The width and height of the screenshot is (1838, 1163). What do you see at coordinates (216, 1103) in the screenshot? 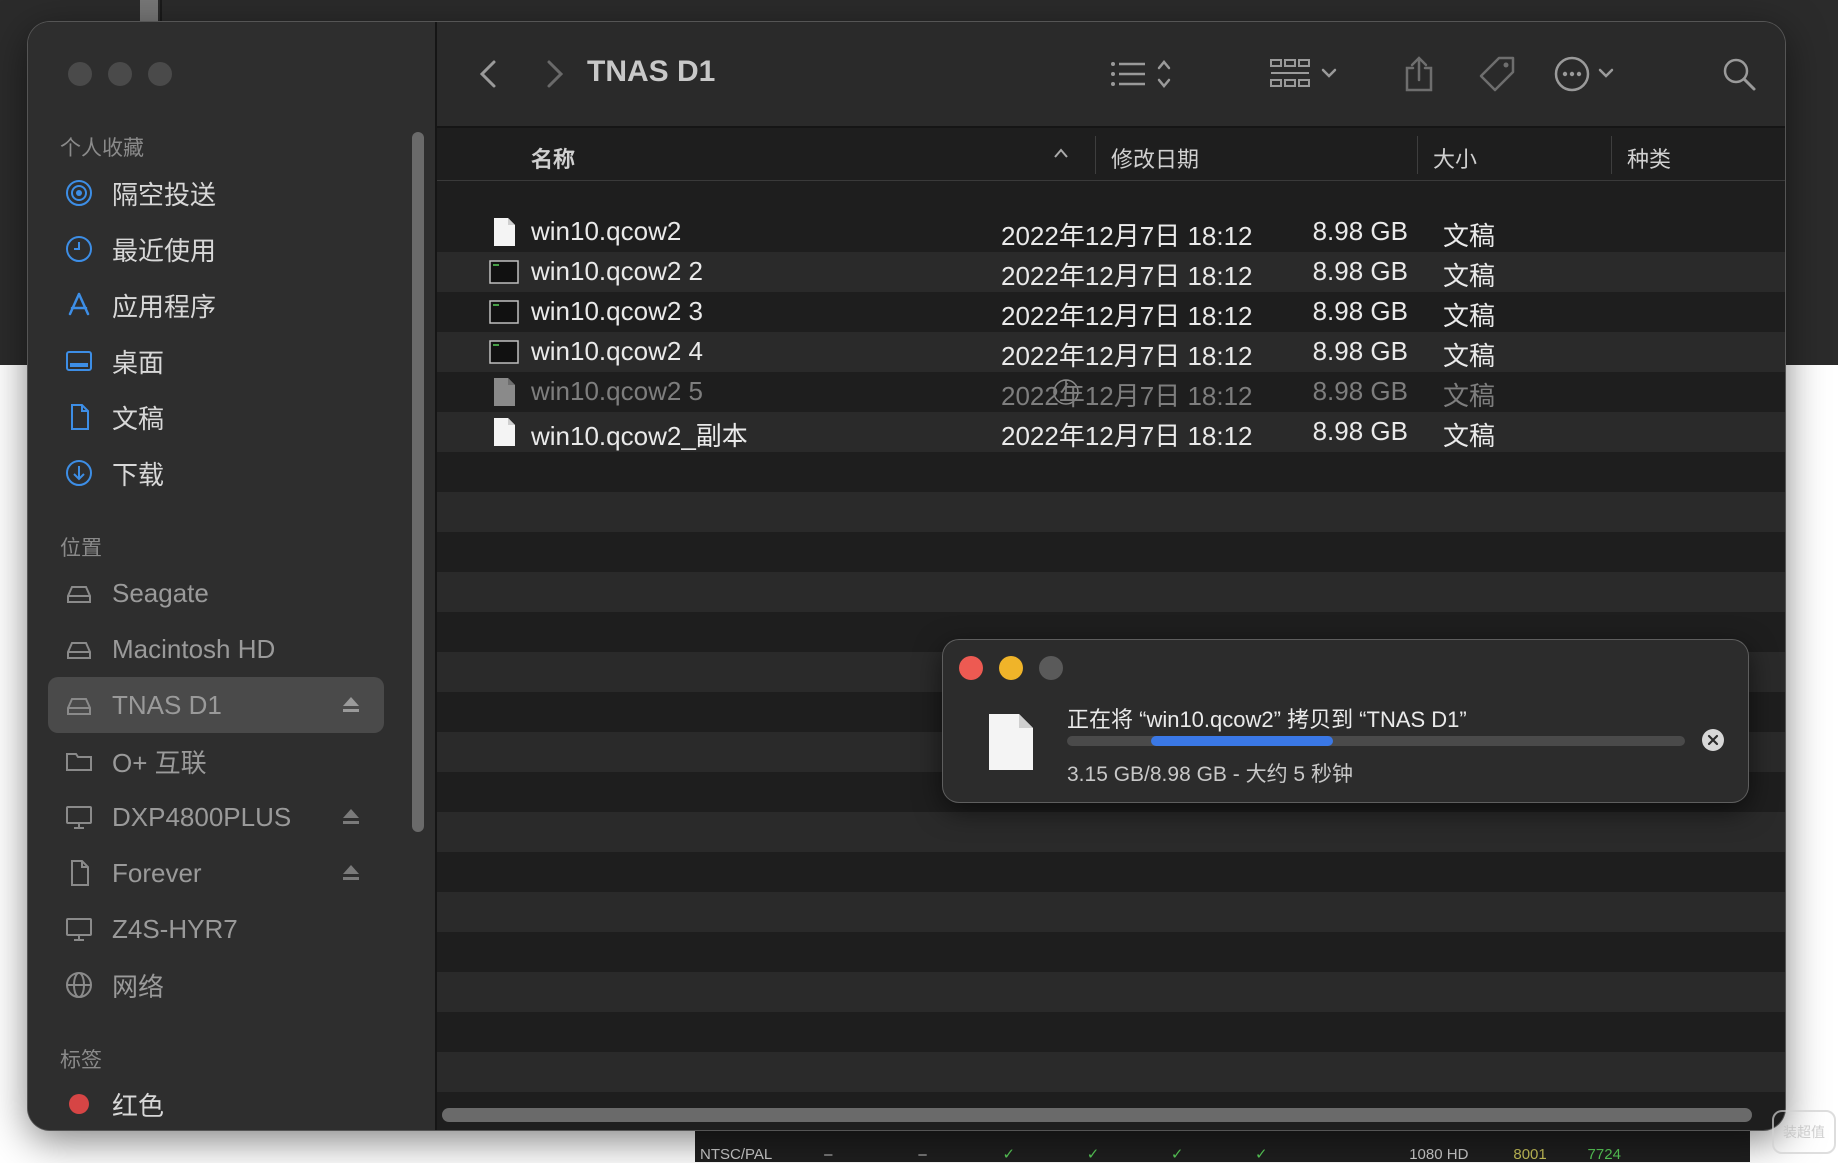
I see `sidebar-item-tag-red: 红色` at bounding box center [216, 1103].